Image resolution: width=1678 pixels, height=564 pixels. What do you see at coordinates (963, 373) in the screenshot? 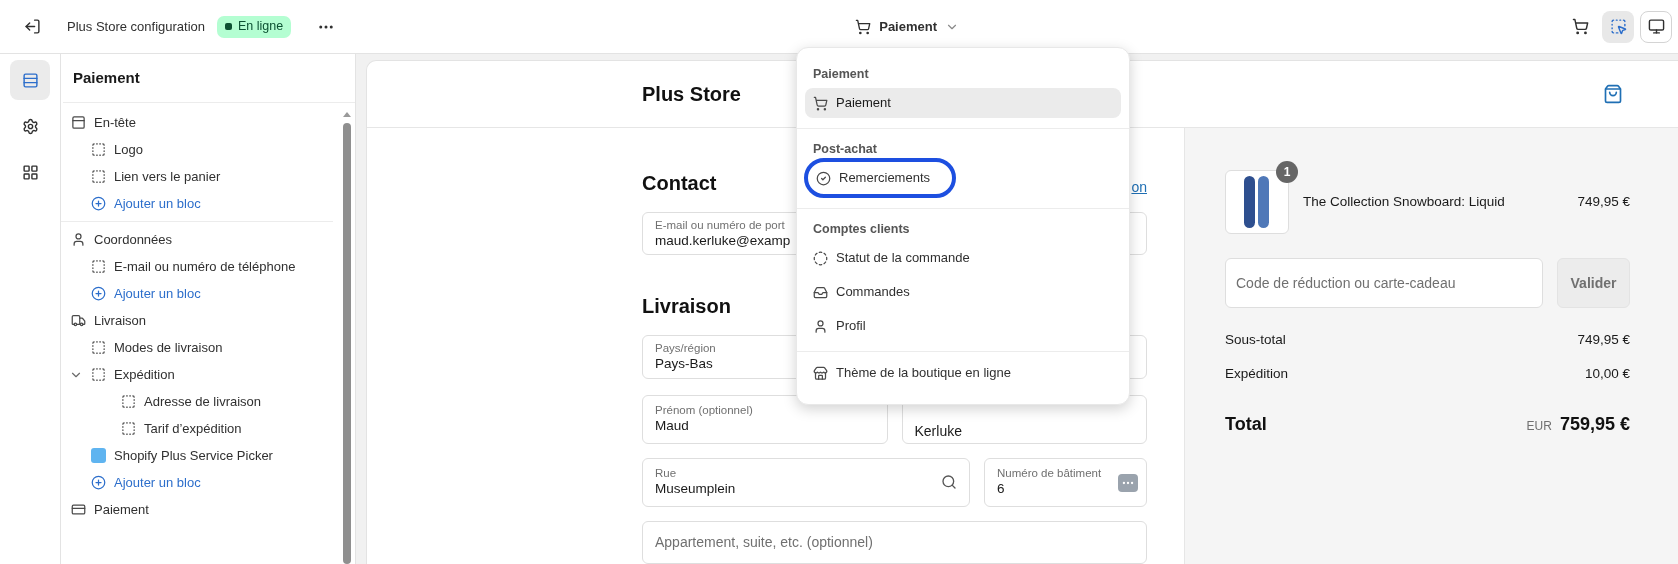
I see `menu-item: Thème de la boutique en ligne` at bounding box center [963, 373].